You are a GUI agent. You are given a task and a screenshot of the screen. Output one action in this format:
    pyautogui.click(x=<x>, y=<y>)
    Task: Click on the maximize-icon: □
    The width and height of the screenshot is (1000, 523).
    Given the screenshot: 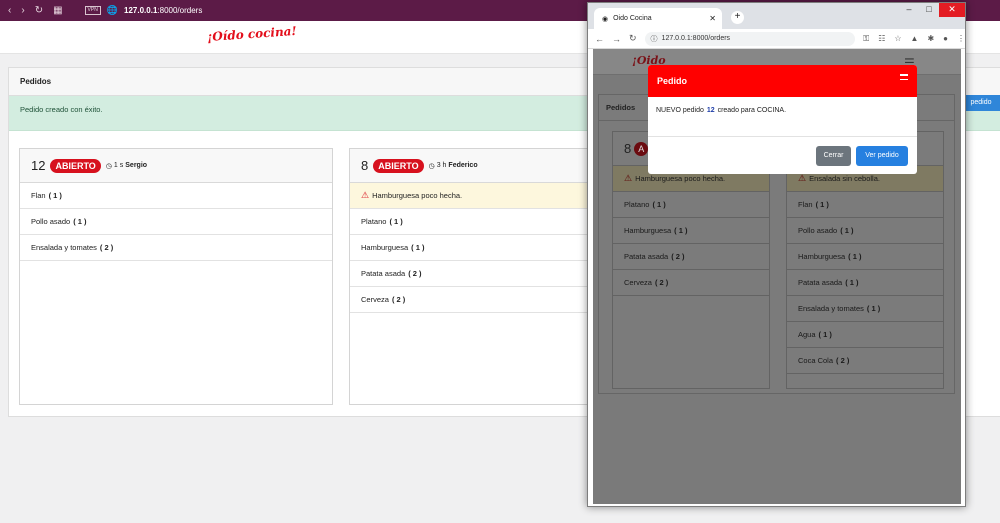 What is the action you would take?
    pyautogui.click(x=929, y=10)
    